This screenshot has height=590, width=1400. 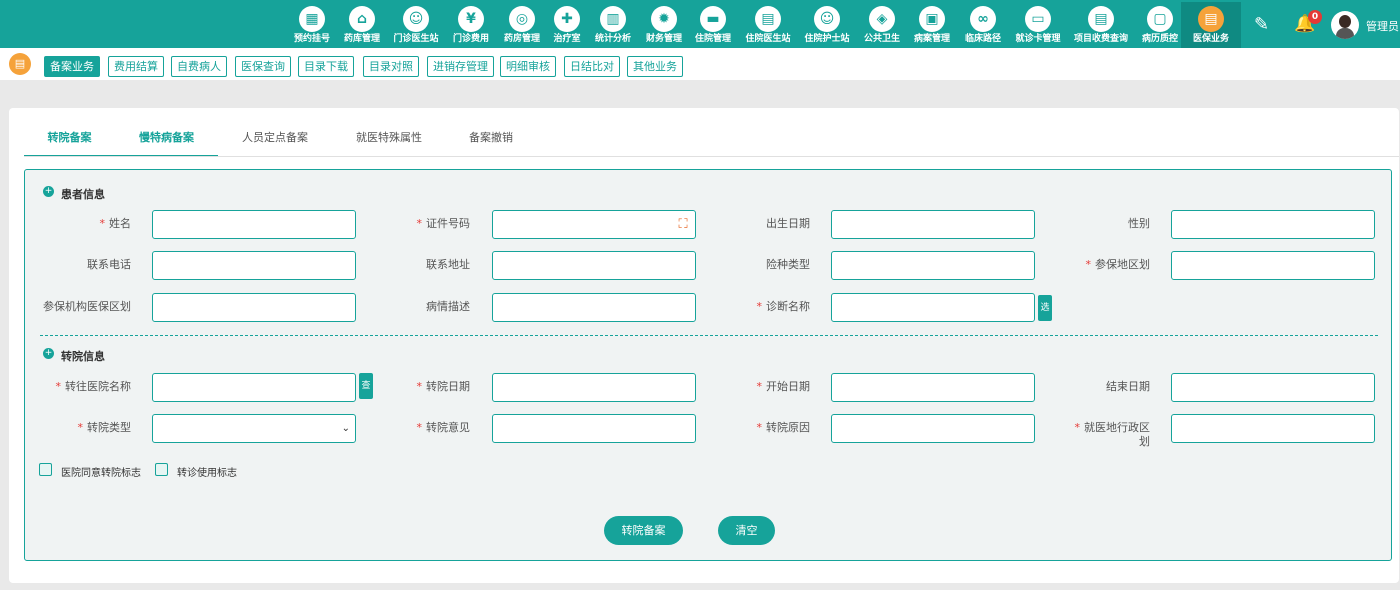 I want to click on scan-icon: ⛶, so click(x=683, y=225).